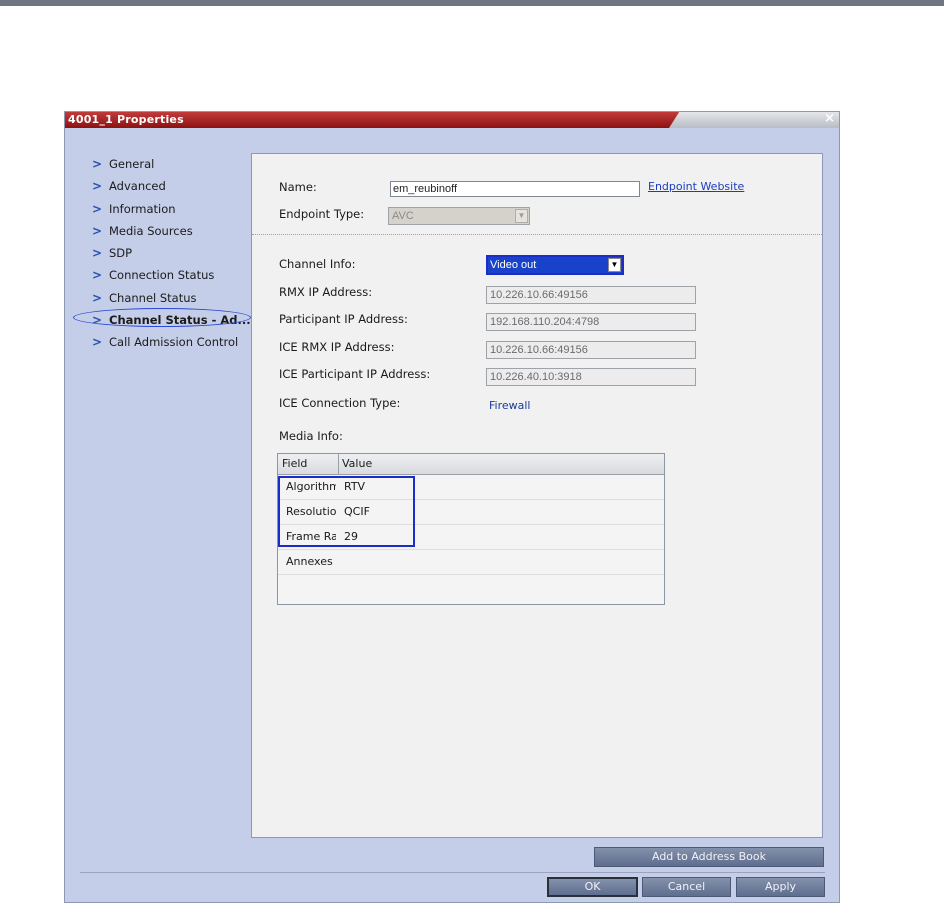  I want to click on apply-button: Apply, so click(780, 887).